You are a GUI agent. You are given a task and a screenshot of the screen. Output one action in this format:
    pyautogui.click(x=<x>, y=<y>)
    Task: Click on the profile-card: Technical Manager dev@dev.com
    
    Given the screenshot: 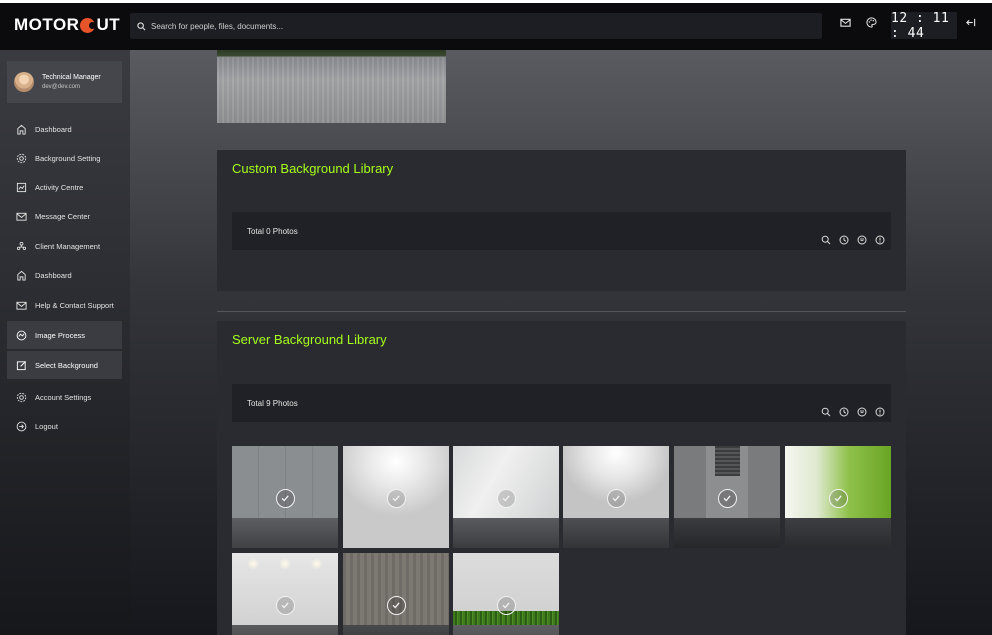 What is the action you would take?
    pyautogui.click(x=64, y=82)
    